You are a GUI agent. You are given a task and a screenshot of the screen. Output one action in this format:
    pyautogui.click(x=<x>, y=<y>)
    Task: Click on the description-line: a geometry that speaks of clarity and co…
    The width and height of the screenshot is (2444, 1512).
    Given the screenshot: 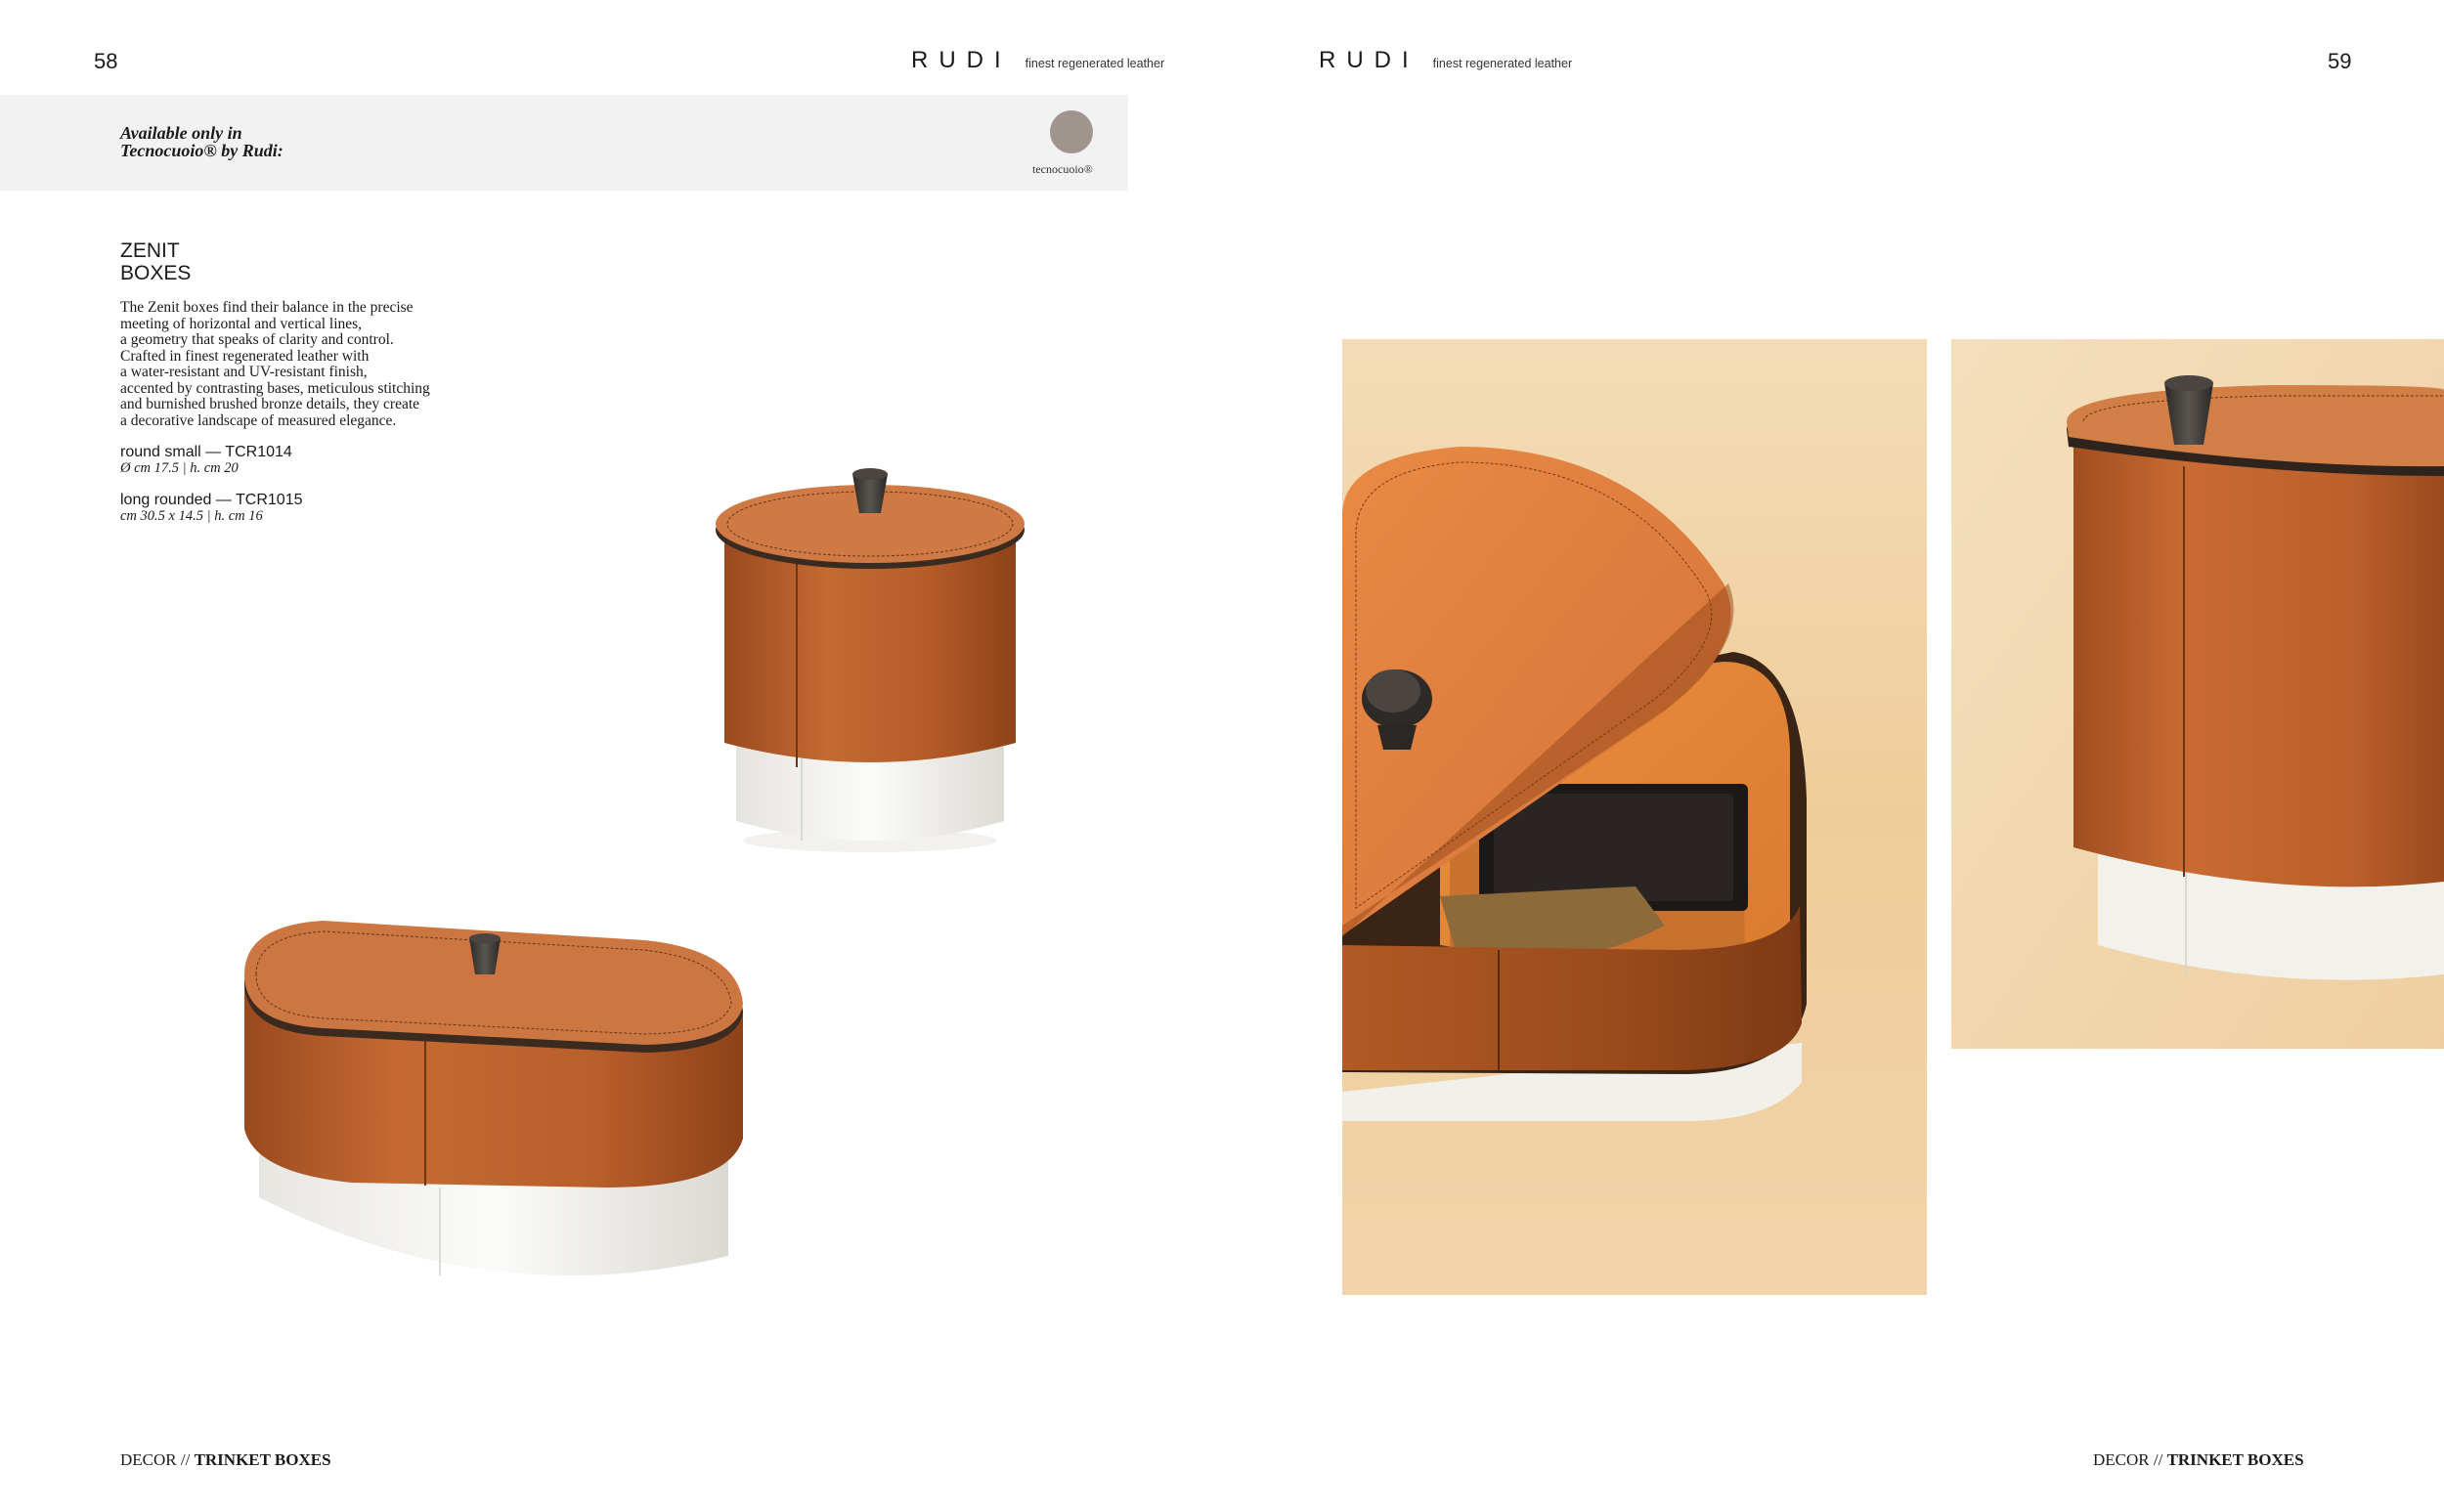 What is the action you would take?
    pyautogui.click(x=257, y=339)
    